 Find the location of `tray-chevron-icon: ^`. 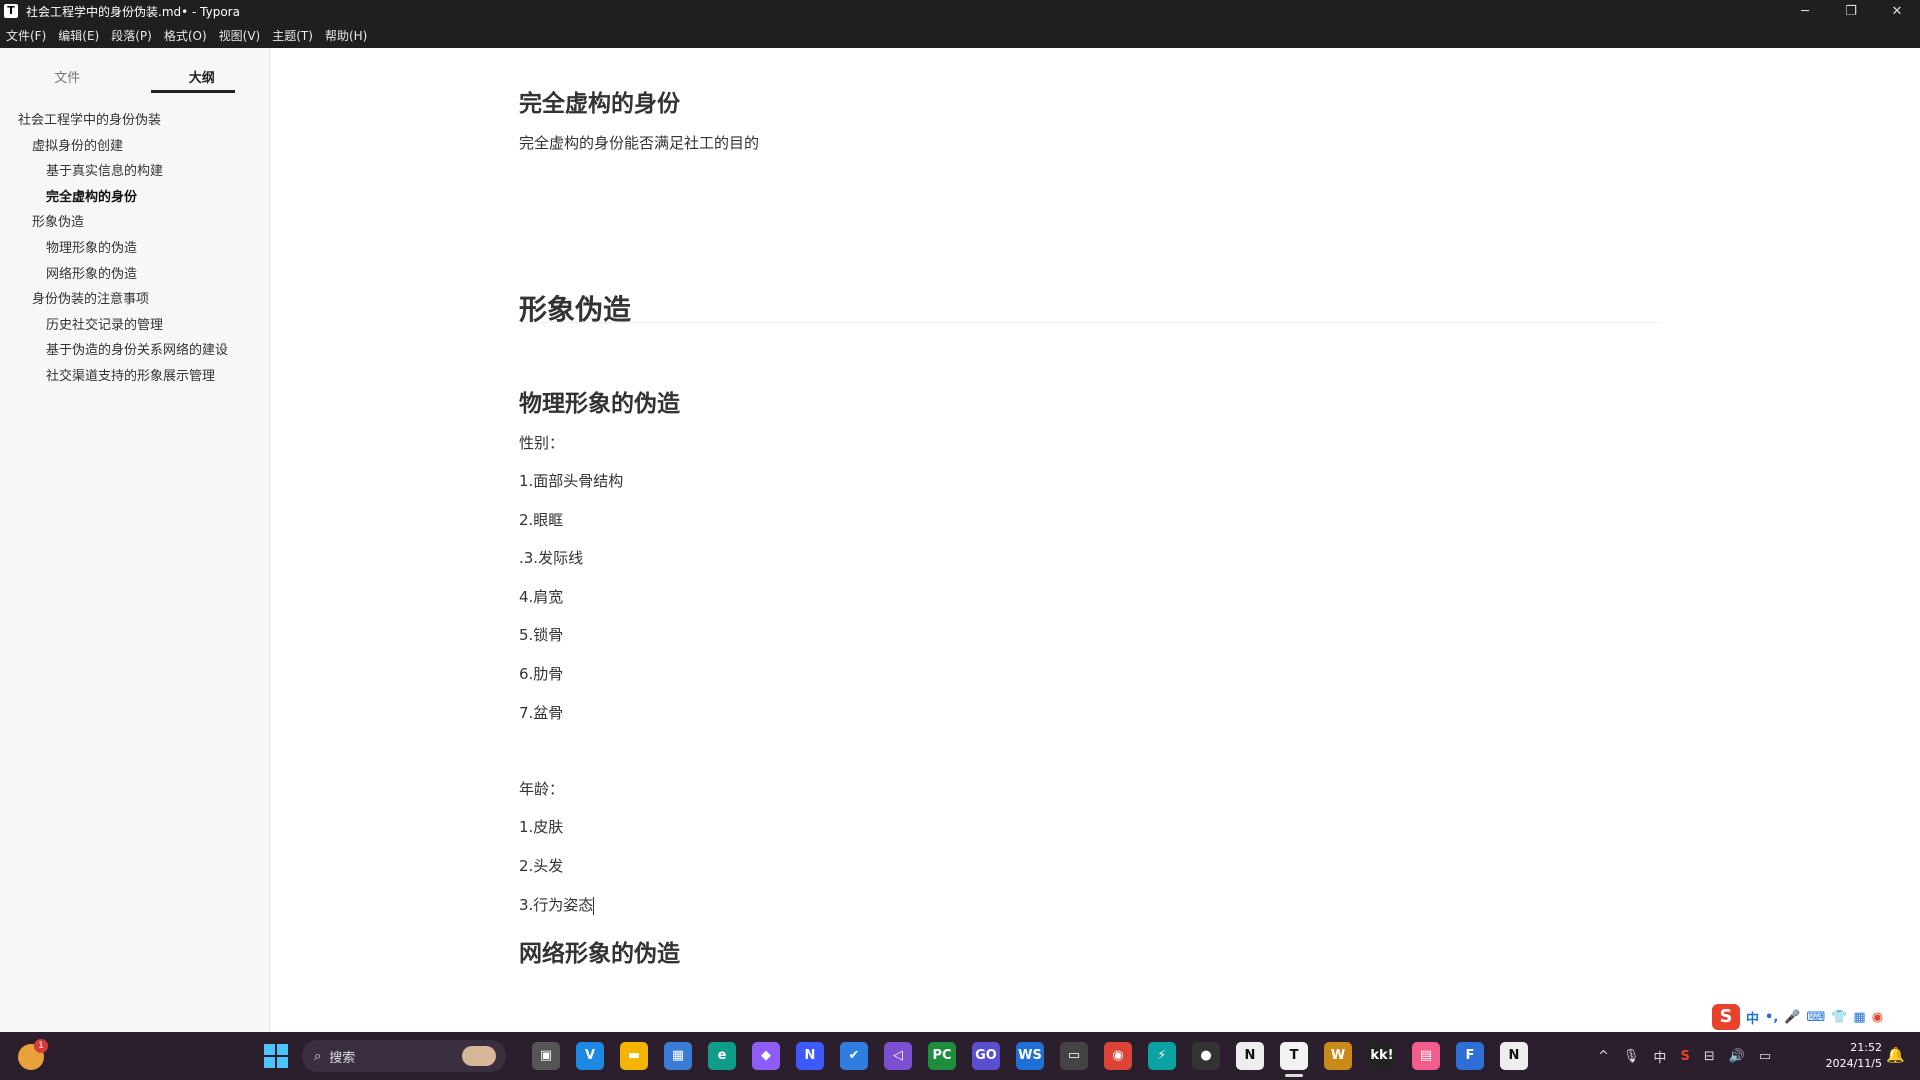

tray-chevron-icon: ^ is located at coordinates (1603, 1056).